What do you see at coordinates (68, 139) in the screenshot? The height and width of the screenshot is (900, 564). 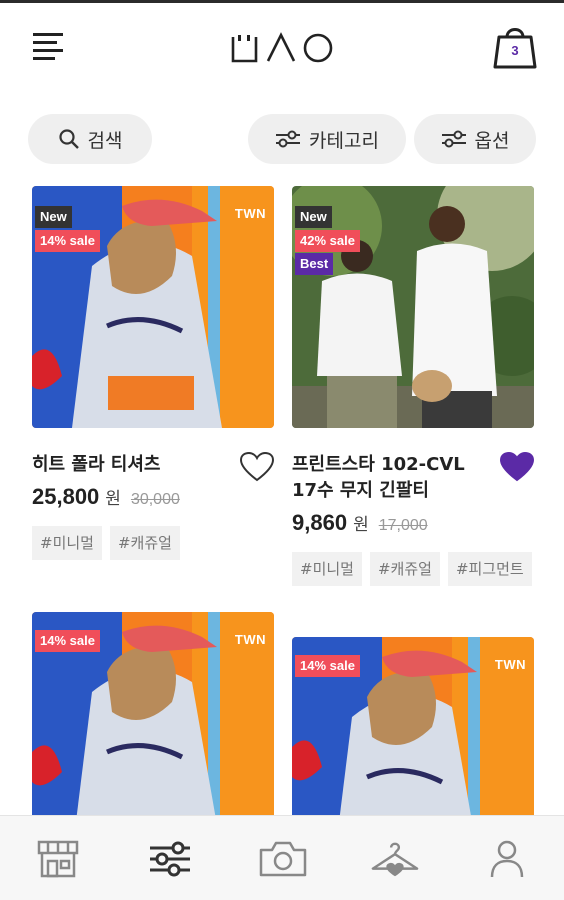 I see `search-icon` at bounding box center [68, 139].